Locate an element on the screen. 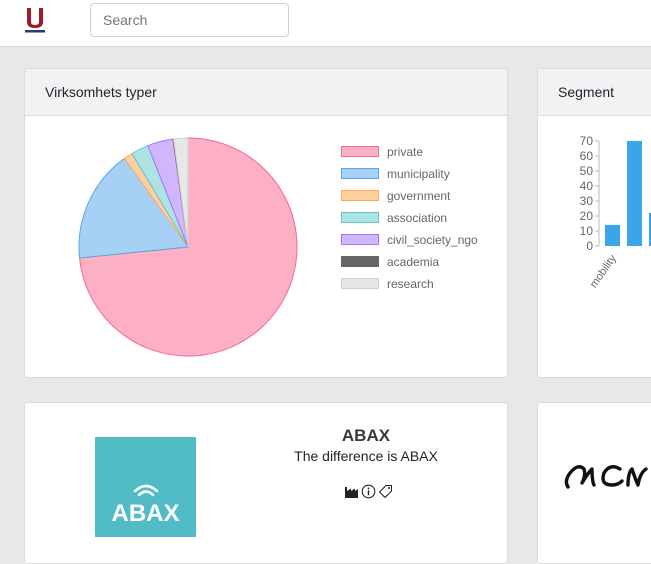 This screenshot has height=564, width=651. legend-label: government is located at coordinates (419, 196).